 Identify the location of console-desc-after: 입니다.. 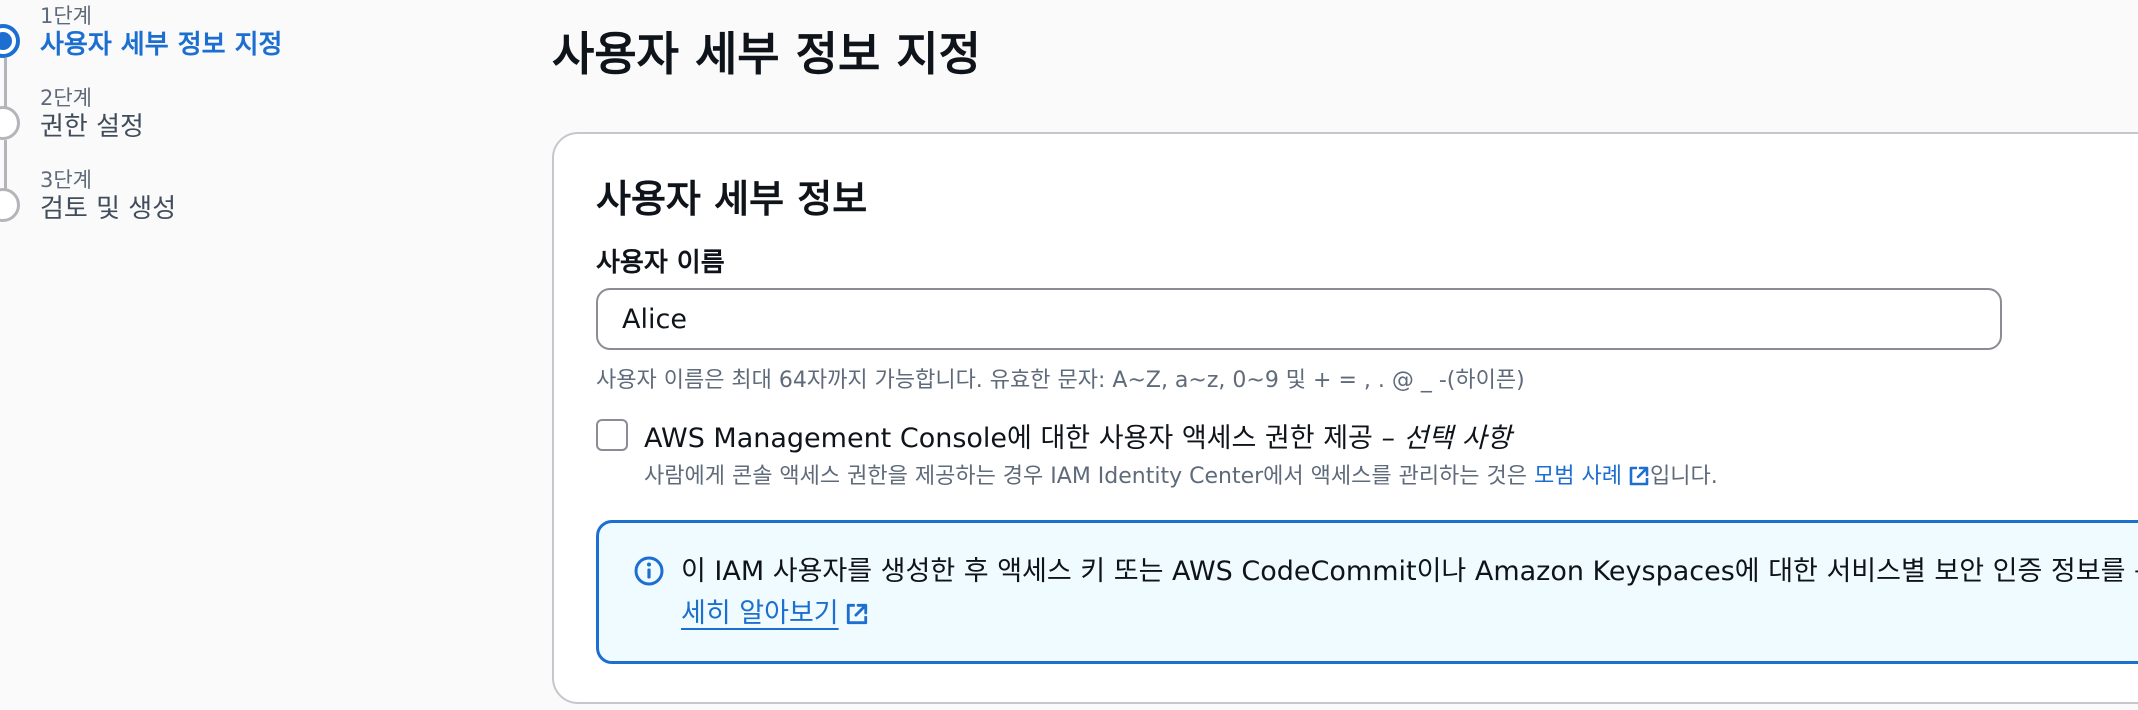
(1683, 476).